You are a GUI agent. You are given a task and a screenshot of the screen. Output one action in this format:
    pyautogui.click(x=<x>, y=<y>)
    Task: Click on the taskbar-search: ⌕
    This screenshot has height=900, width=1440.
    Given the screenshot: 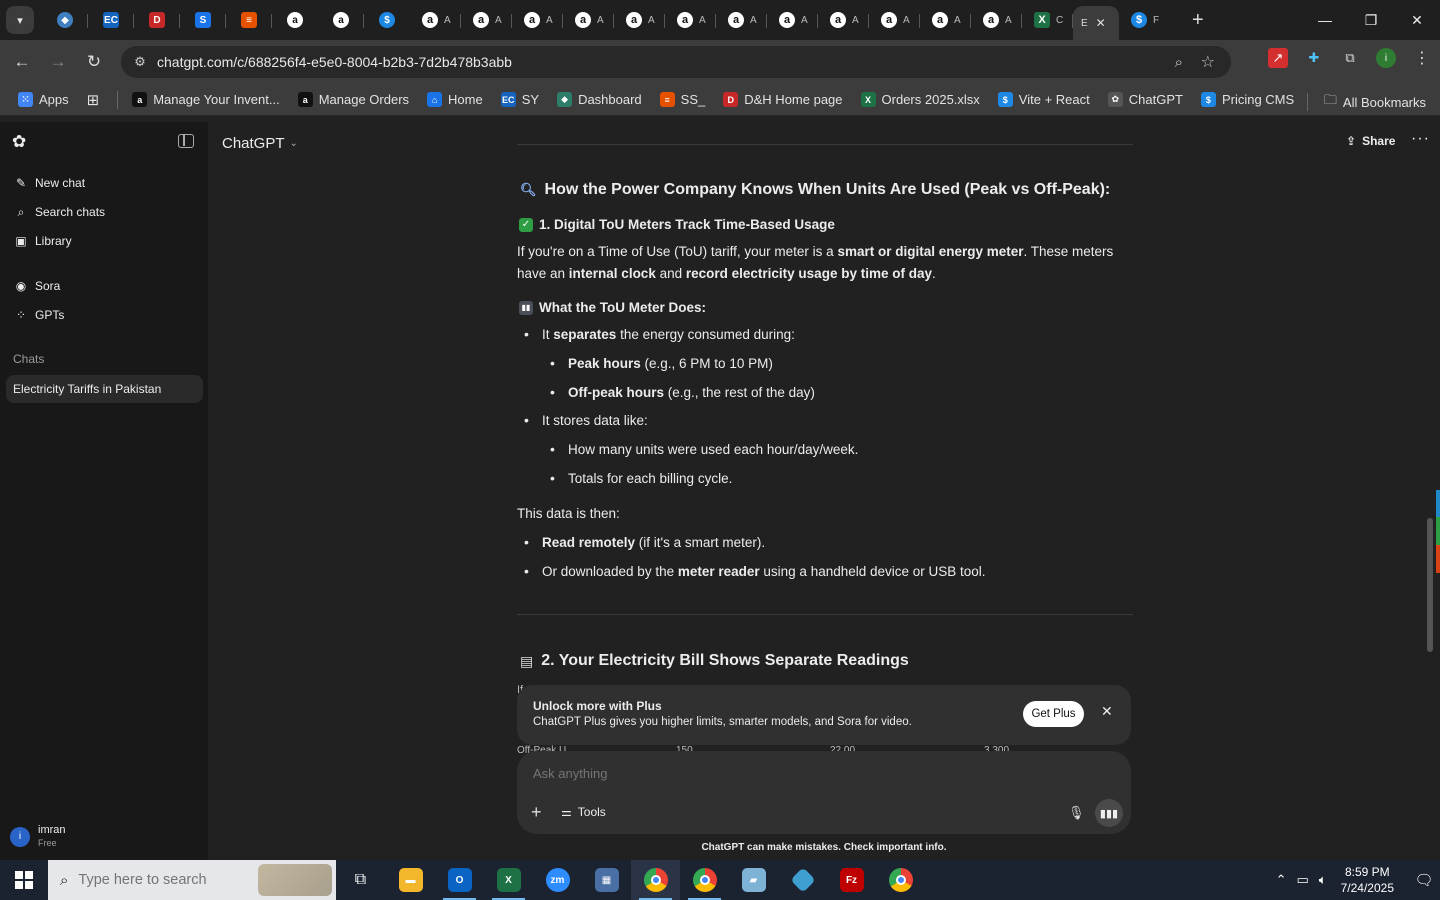 What is the action you would take?
    pyautogui.click(x=192, y=880)
    